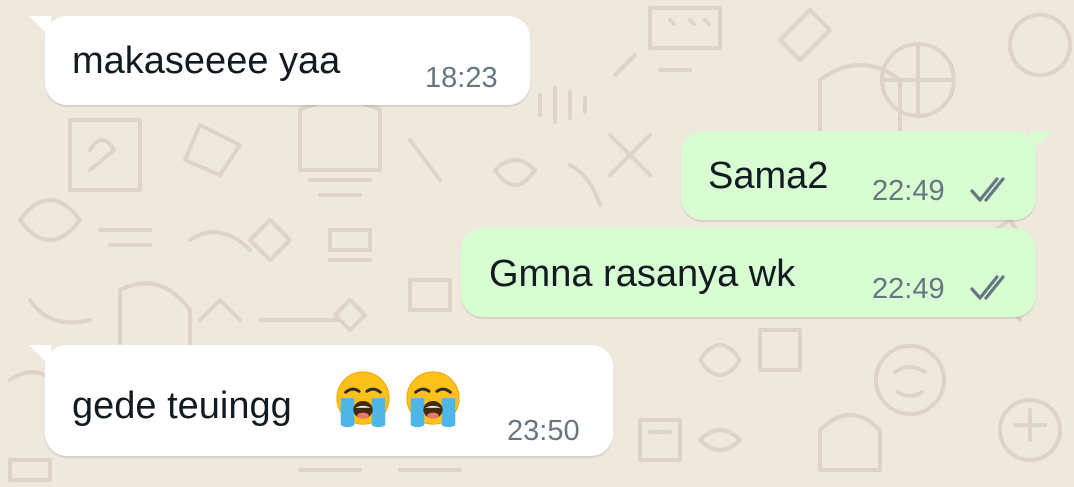 The image size is (1074, 487). I want to click on outgoing-message-bubble: Gmna rasanya wk 22:49, so click(748, 272).